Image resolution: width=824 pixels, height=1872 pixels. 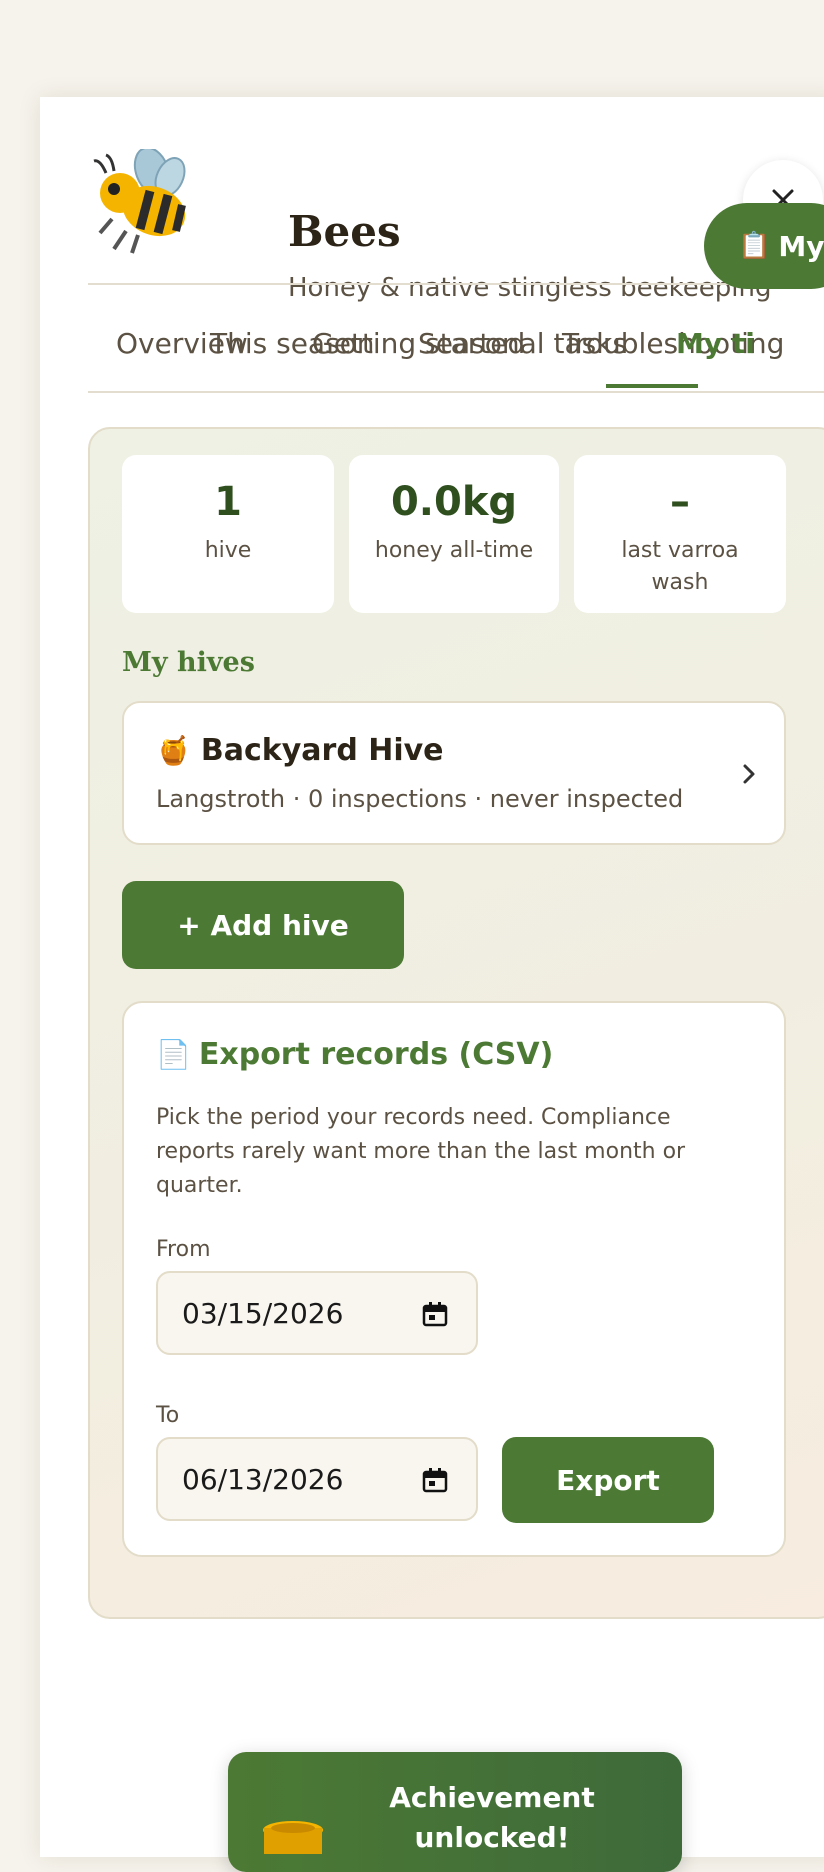 What do you see at coordinates (454, 502) in the screenshot?
I see `stat-value: 0.0kg` at bounding box center [454, 502].